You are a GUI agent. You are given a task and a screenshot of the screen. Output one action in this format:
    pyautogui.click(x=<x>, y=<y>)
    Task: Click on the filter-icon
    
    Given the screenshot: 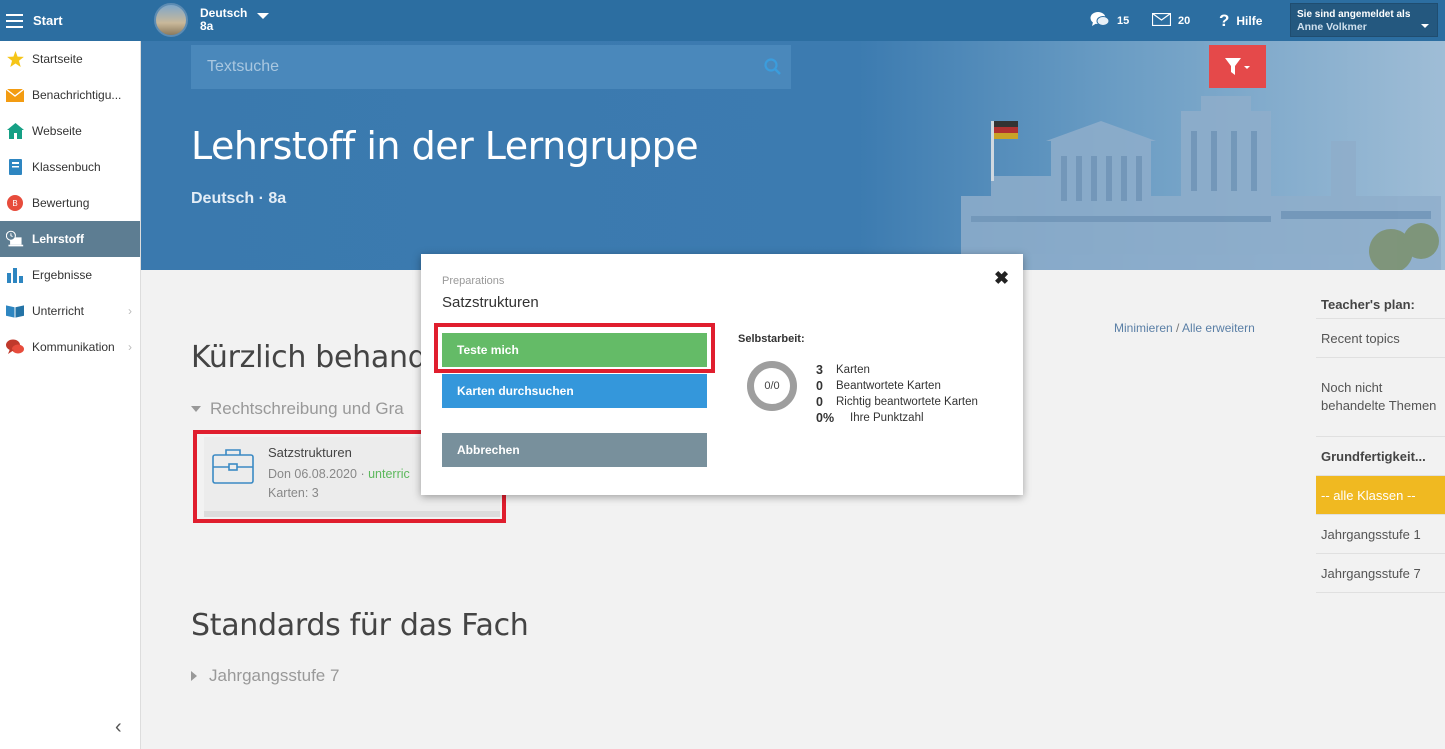 What is the action you would take?
    pyautogui.click(x=1237, y=66)
    